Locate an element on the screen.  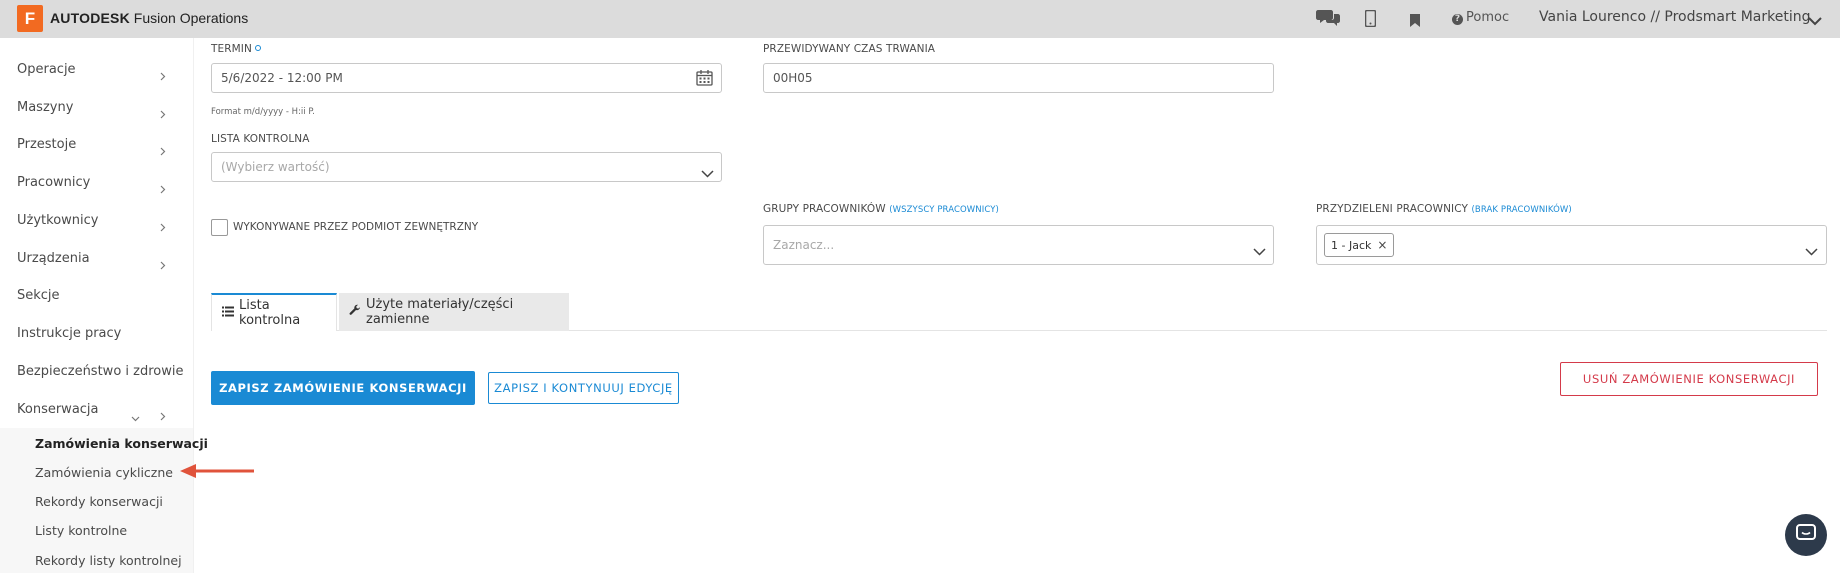
app-logo: F is located at coordinates (30, 18).